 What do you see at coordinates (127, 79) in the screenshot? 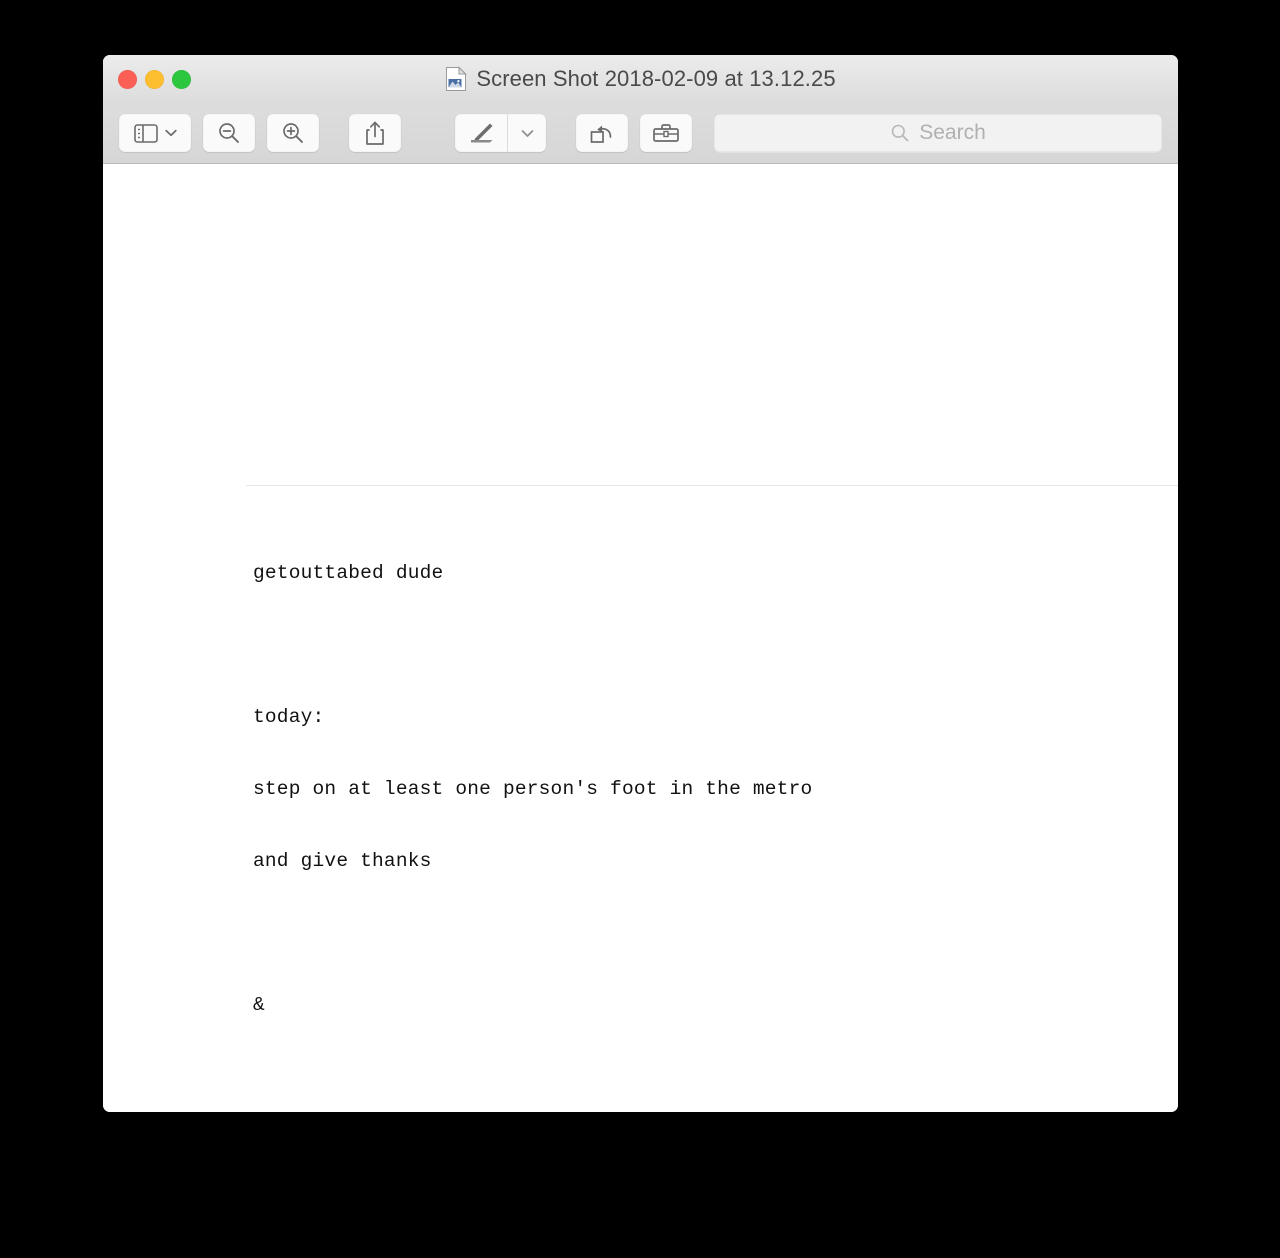
I see `close-button` at bounding box center [127, 79].